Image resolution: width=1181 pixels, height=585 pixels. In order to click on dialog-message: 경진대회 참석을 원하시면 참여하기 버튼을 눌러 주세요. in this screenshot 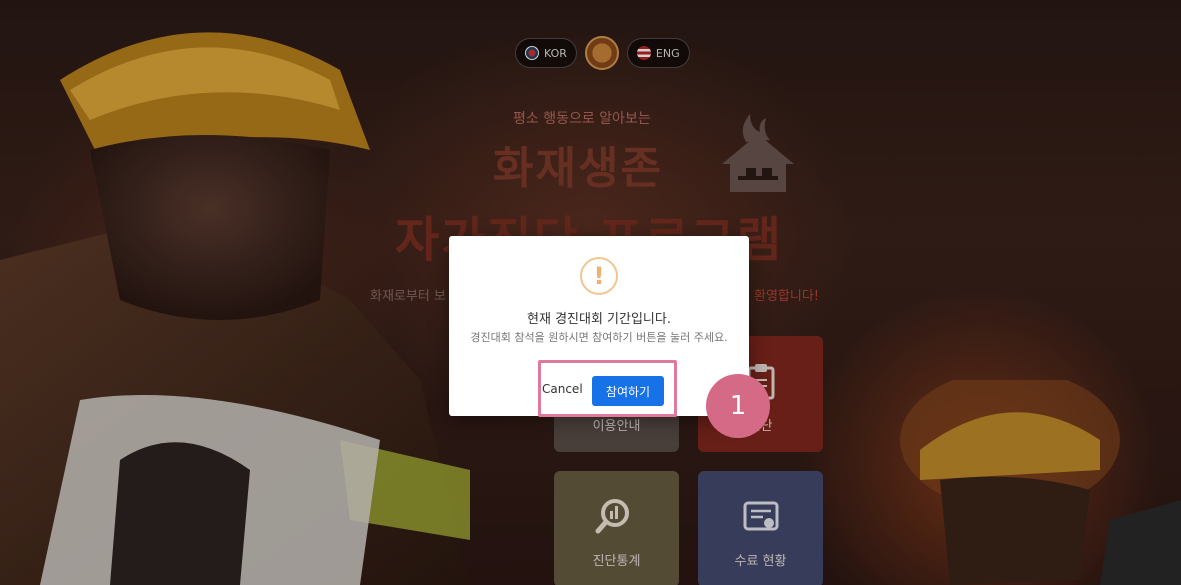, I will do `click(599, 337)`.